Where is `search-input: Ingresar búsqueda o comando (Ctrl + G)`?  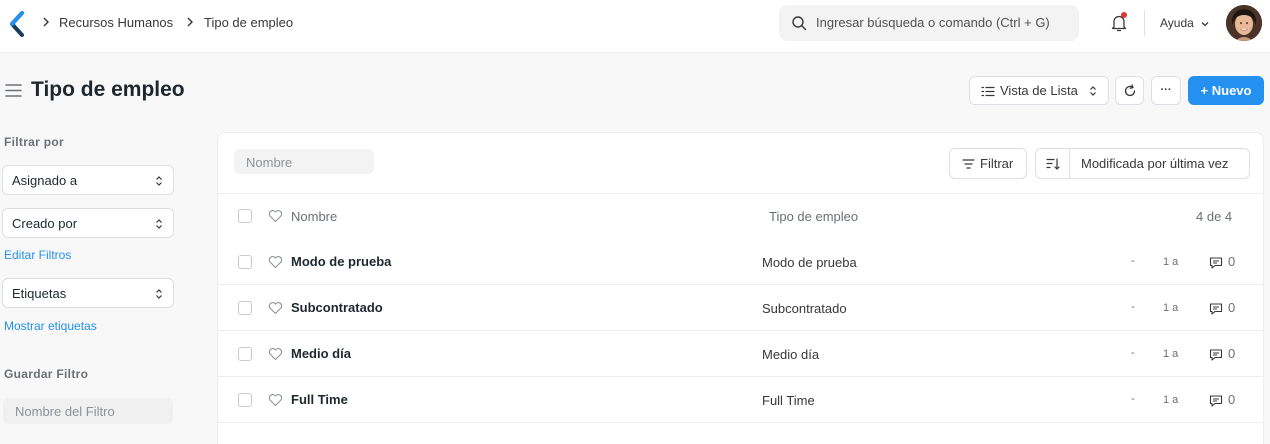
search-input: Ingresar búsqueda o comando (Ctrl + G) is located at coordinates (933, 22).